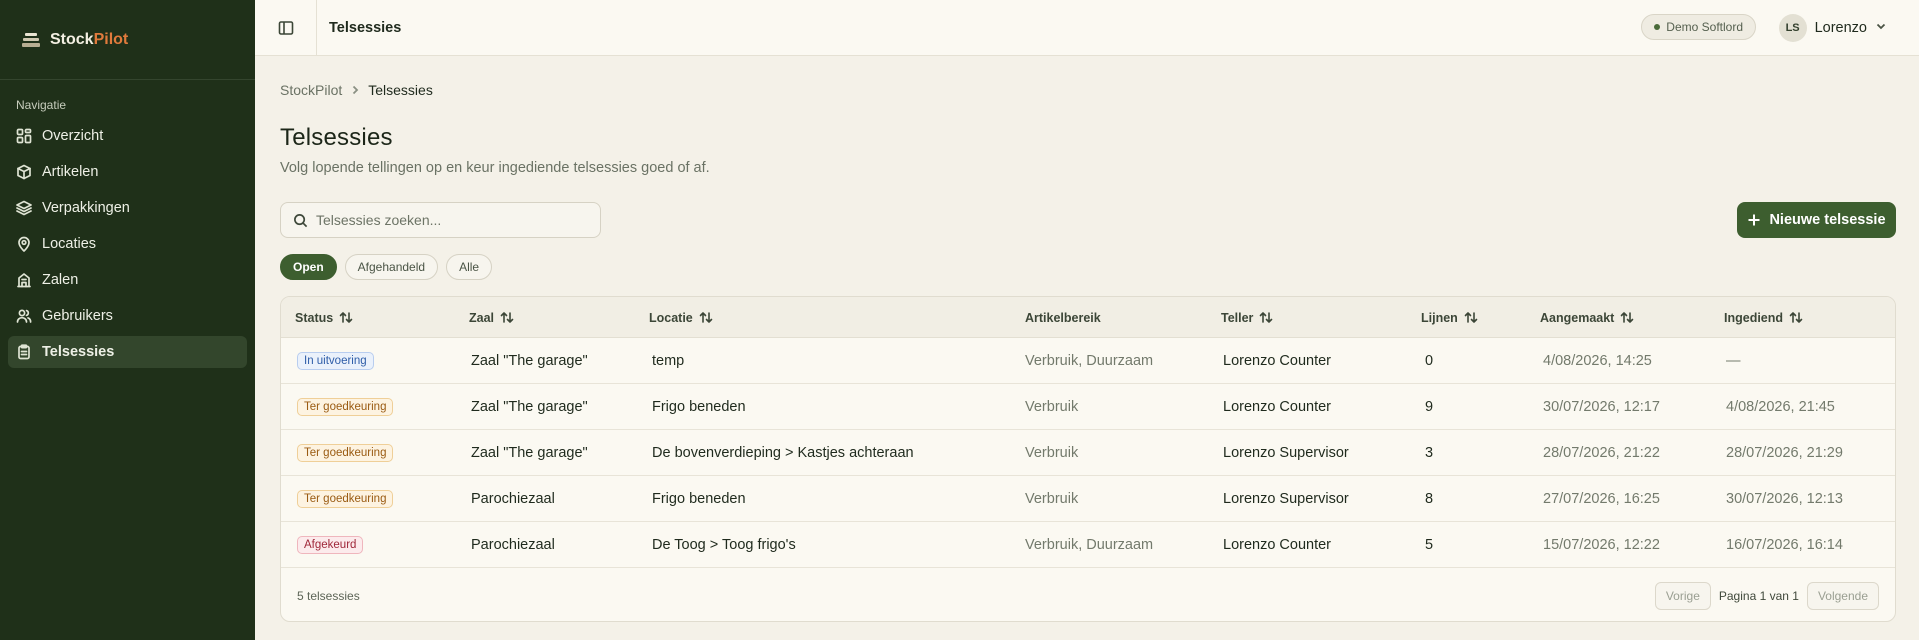 Image resolution: width=1919 pixels, height=640 pixels. Describe the element at coordinates (1766, 596) in the screenshot. I see `pagination: Vorige Pagina 1 van 1 Volgende` at that location.